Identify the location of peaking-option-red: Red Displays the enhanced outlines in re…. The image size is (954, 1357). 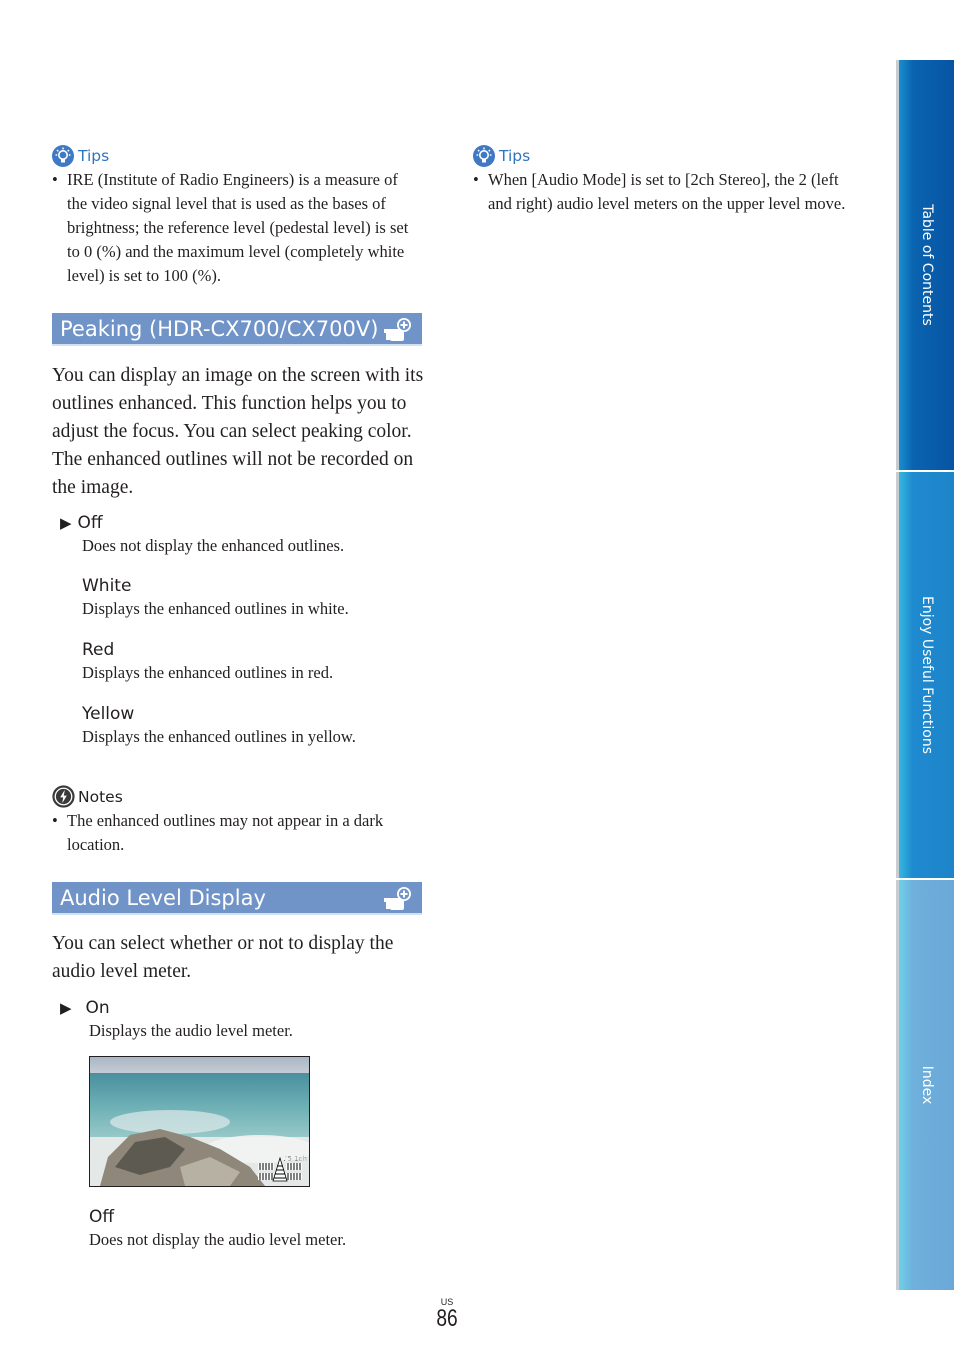
(252, 662).